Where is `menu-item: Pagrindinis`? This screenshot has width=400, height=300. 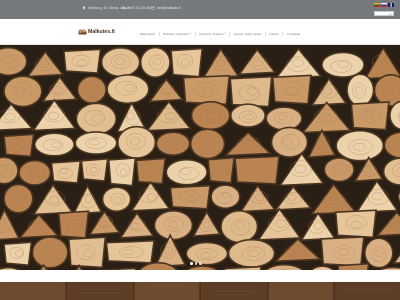 menu-item: Pagrindinis is located at coordinates (147, 34).